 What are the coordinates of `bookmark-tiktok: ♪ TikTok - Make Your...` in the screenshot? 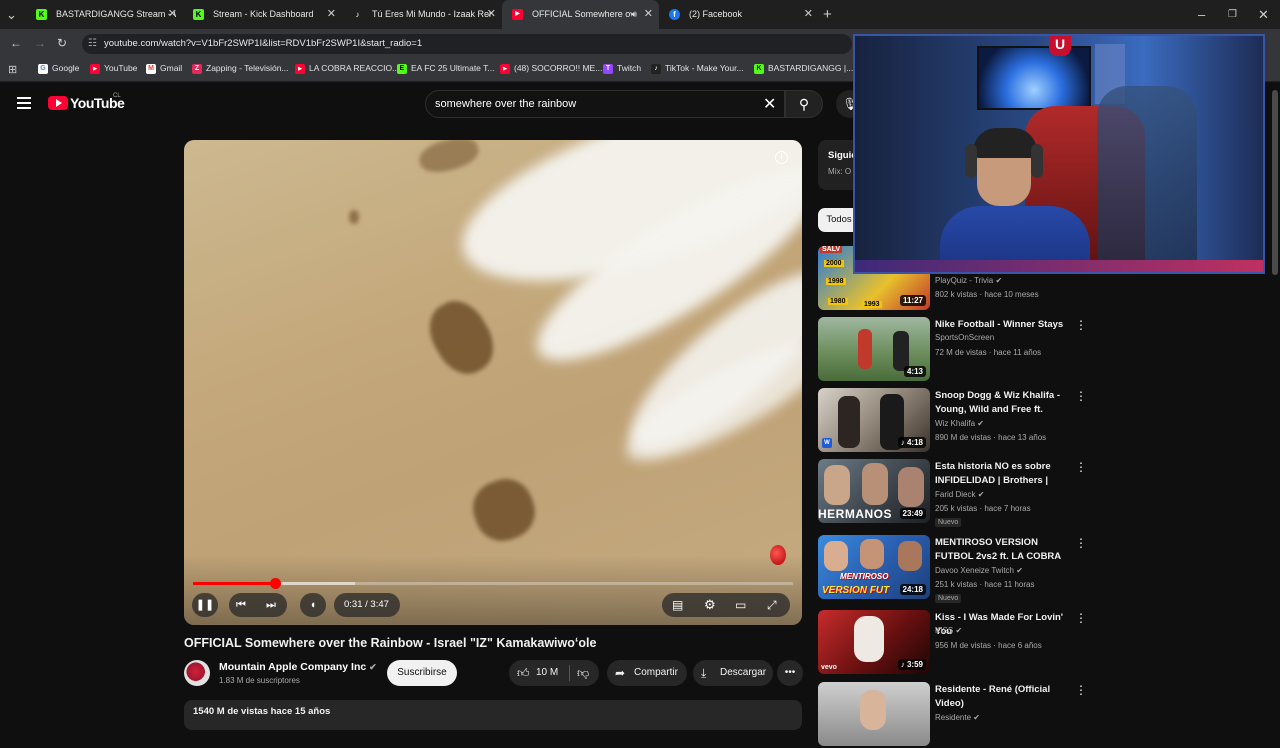 It's located at (697, 68).